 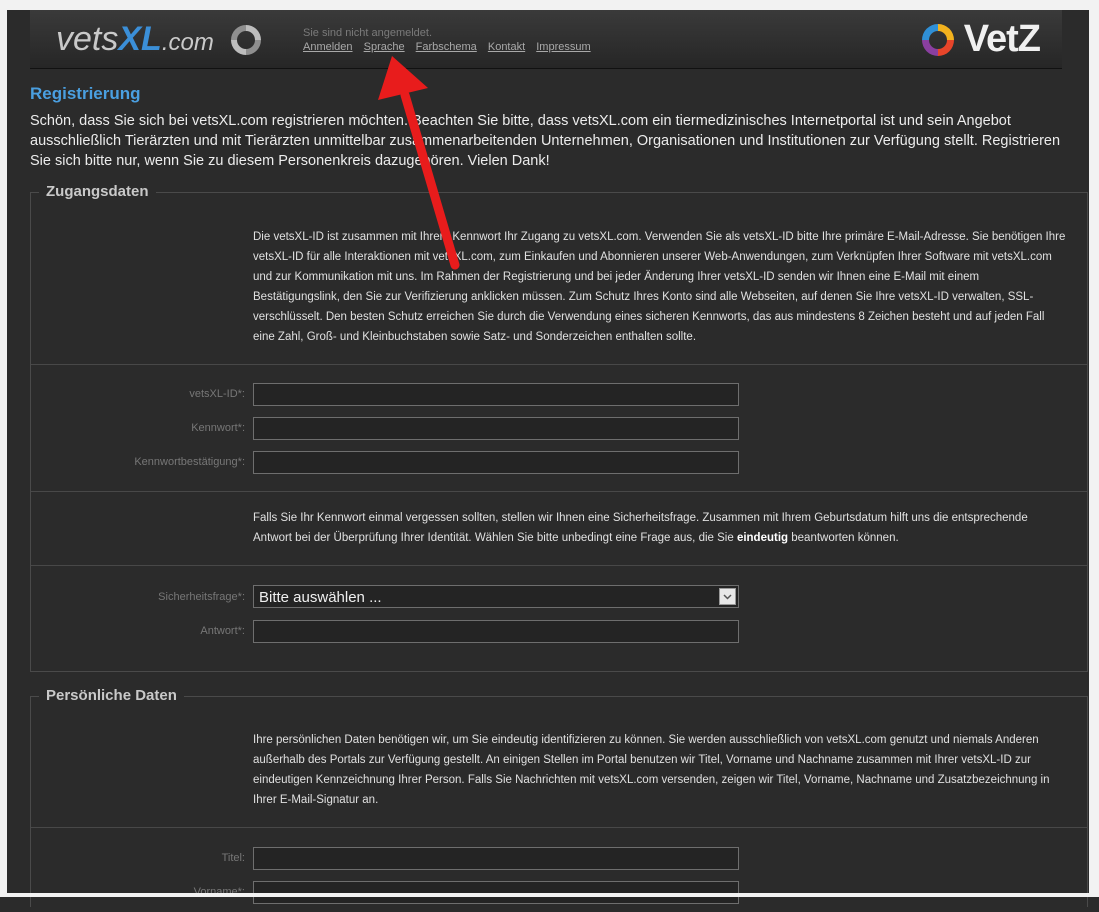 What do you see at coordinates (446, 47) in the screenshot?
I see `nav-link-farbschema: Farbschema` at bounding box center [446, 47].